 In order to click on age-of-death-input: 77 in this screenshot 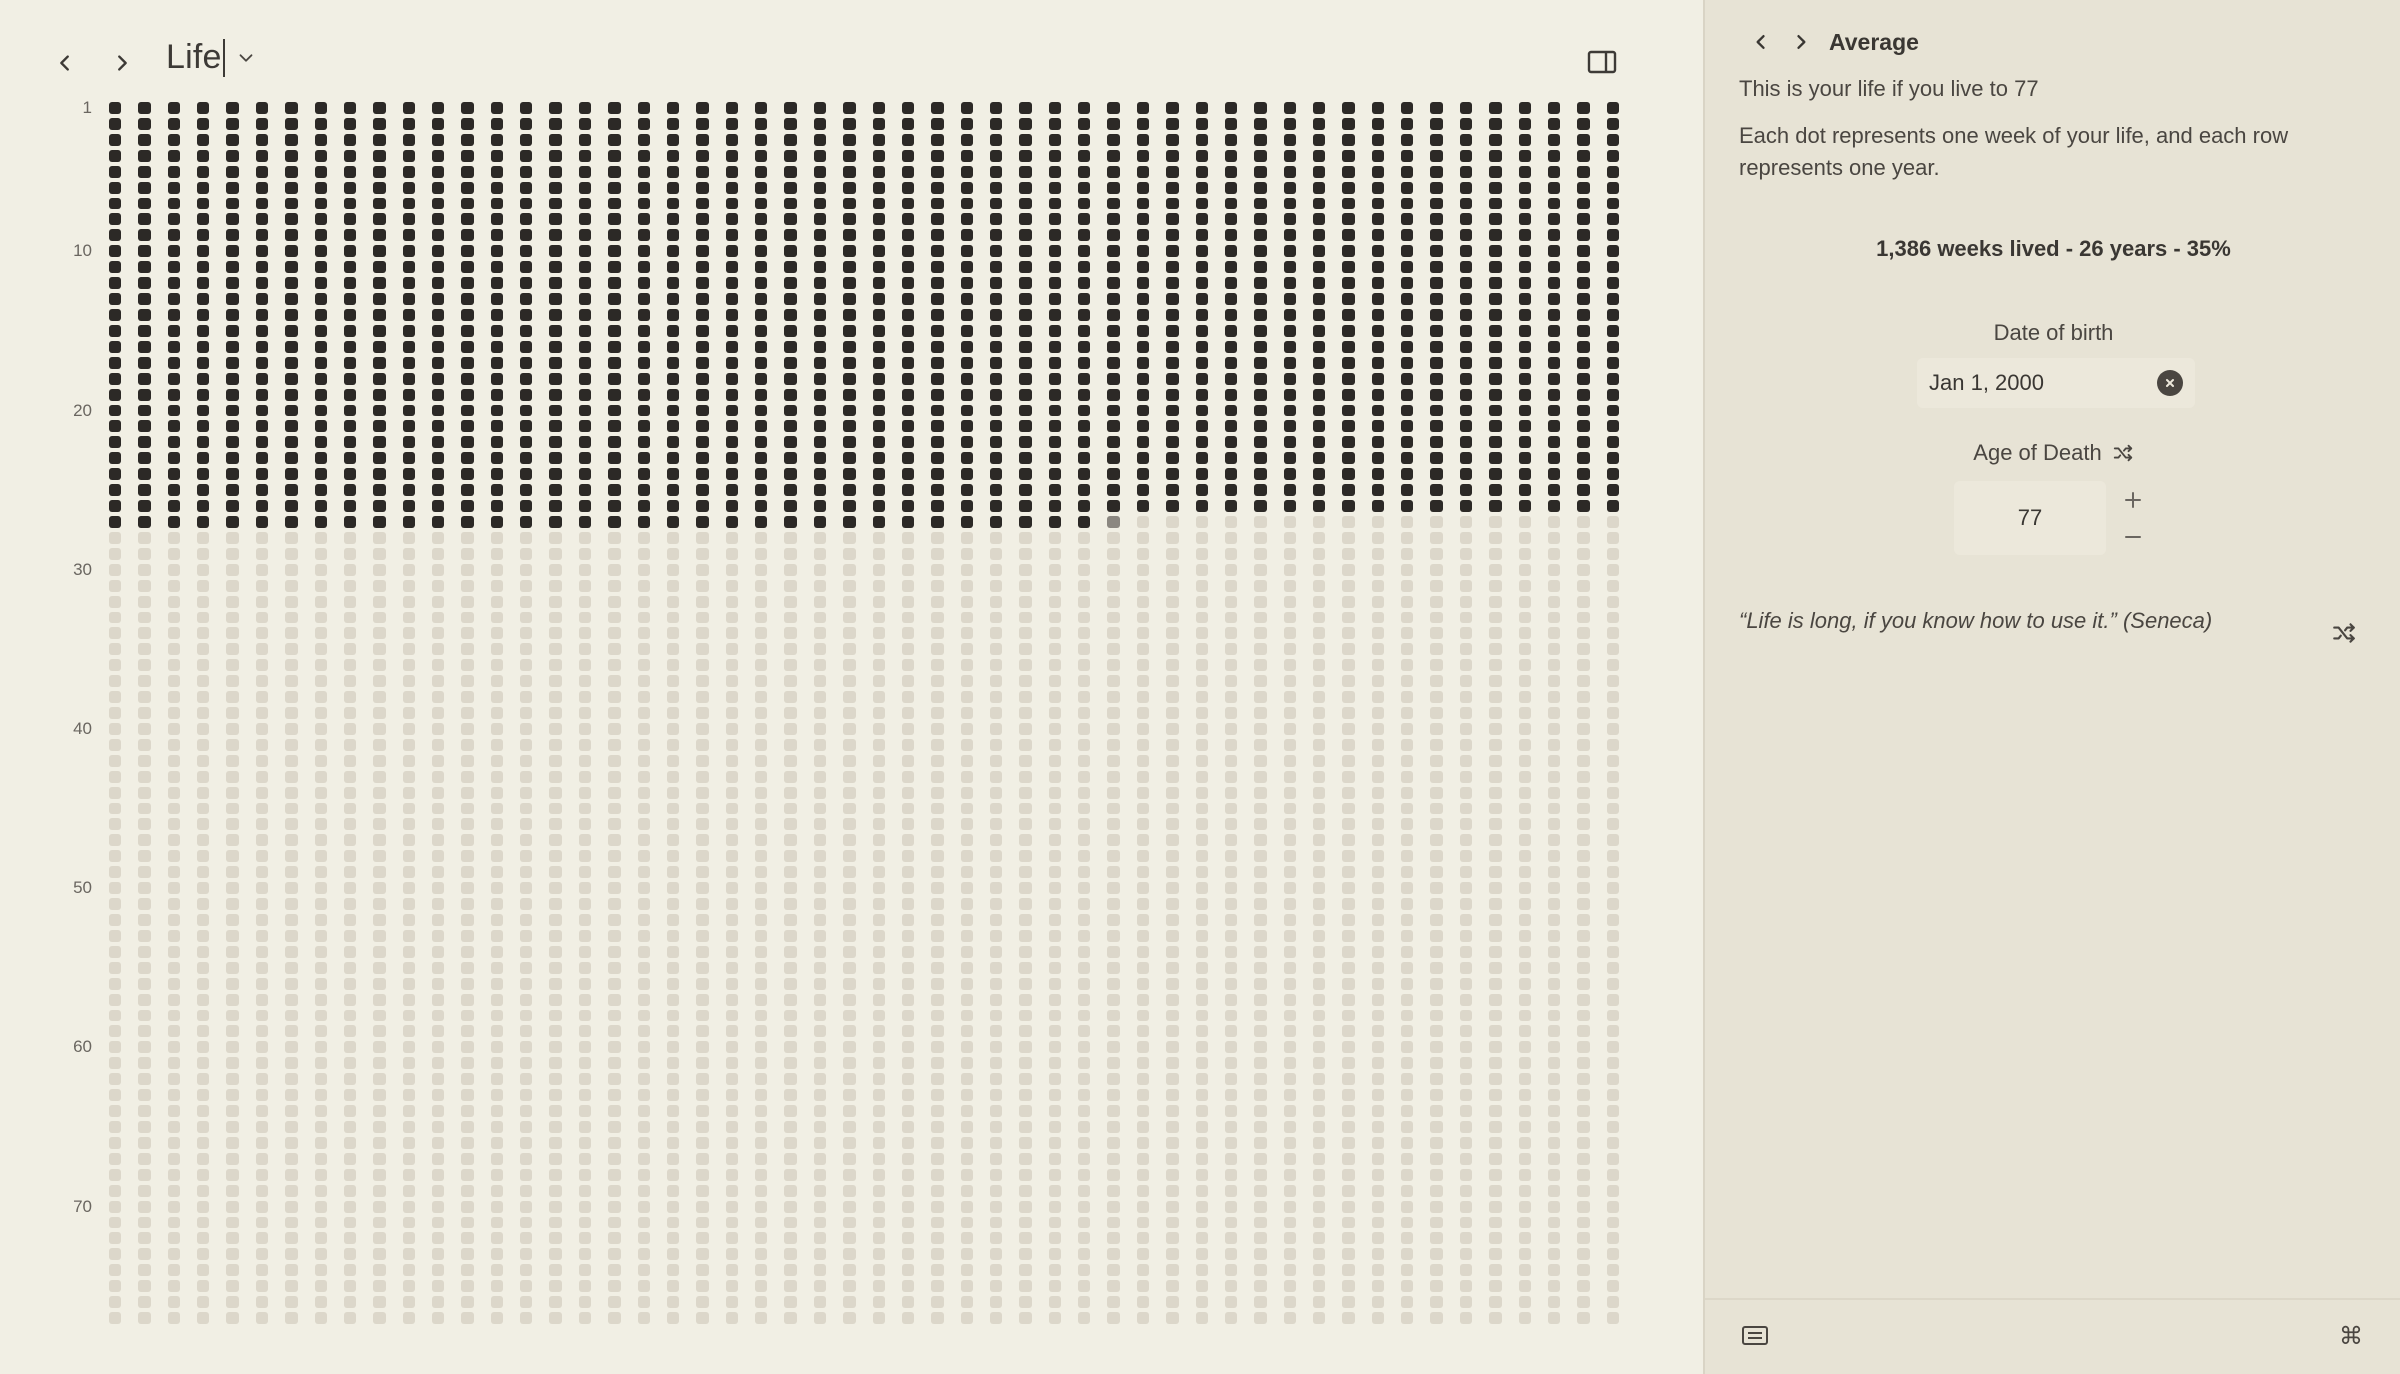, I will do `click(2030, 518)`.